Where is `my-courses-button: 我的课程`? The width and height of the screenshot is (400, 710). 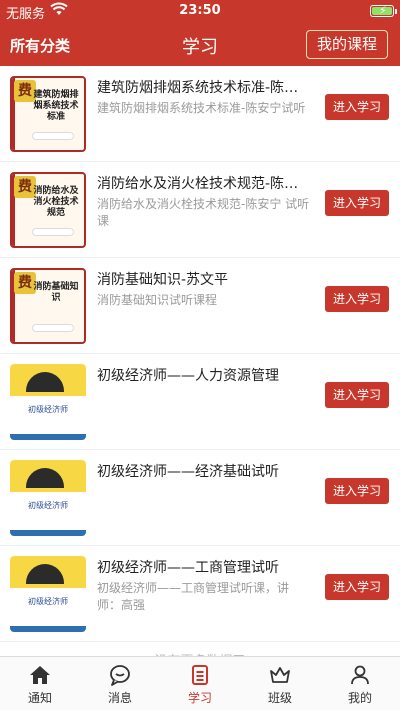 my-courses-button: 我的课程 is located at coordinates (346, 44).